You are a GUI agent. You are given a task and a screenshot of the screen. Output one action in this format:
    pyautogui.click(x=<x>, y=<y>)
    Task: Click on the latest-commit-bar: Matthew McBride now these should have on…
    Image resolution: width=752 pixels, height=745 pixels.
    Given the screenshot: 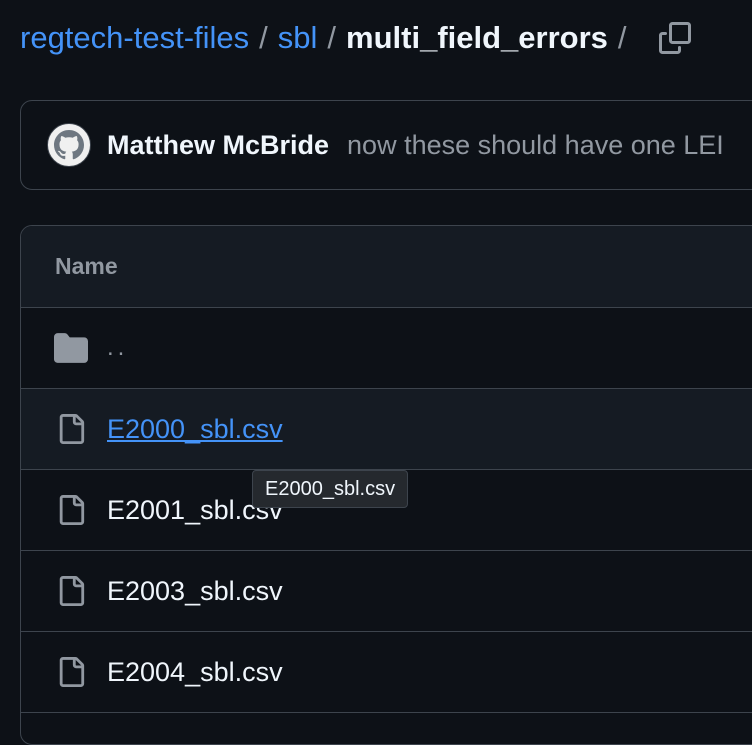 What is the action you would take?
    pyautogui.click(x=386, y=145)
    